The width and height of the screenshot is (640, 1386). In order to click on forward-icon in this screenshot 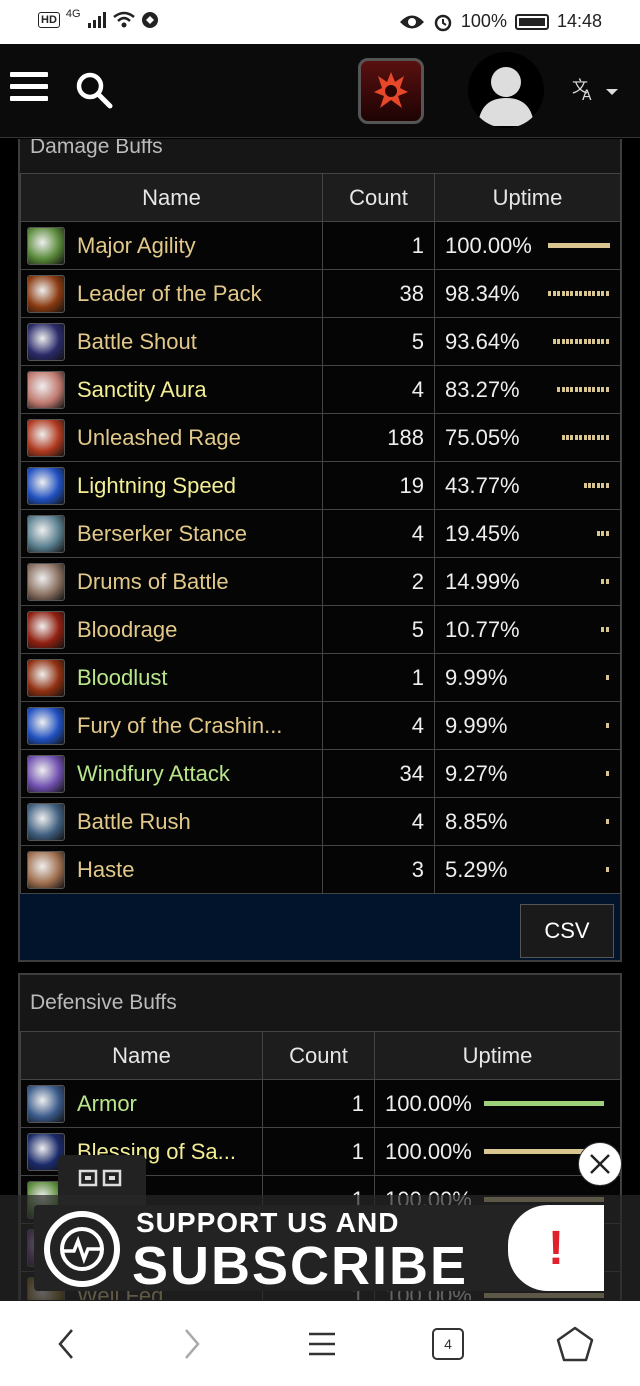, I will do `click(192, 1344)`.